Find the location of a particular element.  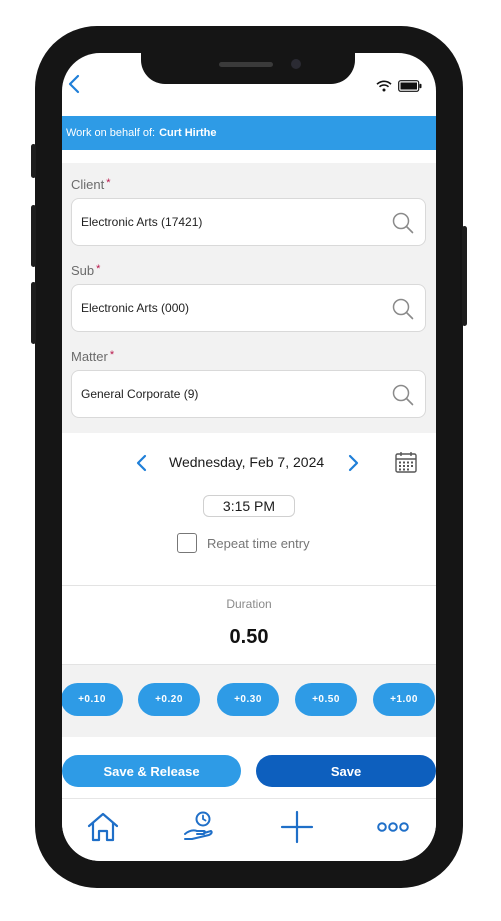

date-text: Wednesday, Feb 7, 2024 is located at coordinates (247, 462).